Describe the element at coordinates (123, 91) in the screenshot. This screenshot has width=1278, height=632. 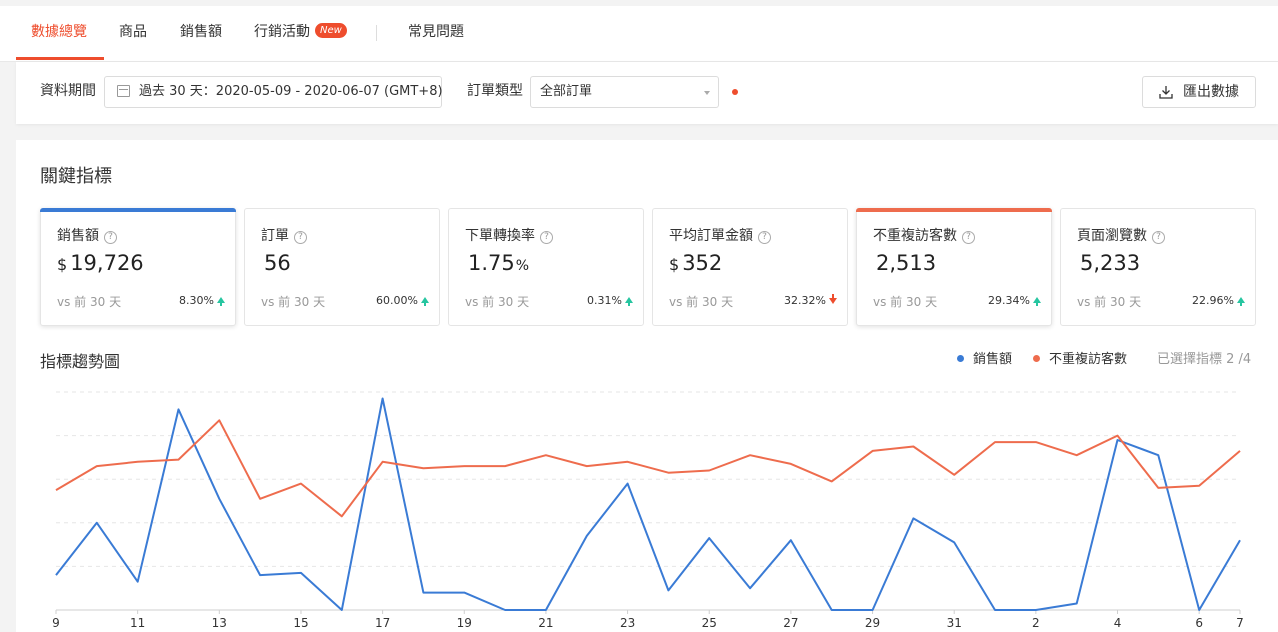
I see `calendar-icon` at that location.